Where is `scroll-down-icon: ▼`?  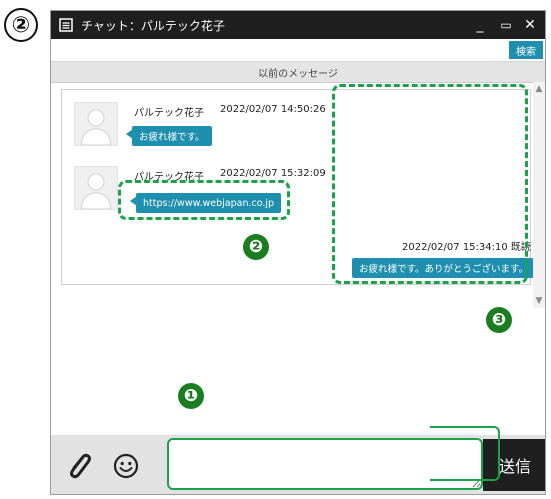 scroll-down-icon: ▼ is located at coordinates (539, 301).